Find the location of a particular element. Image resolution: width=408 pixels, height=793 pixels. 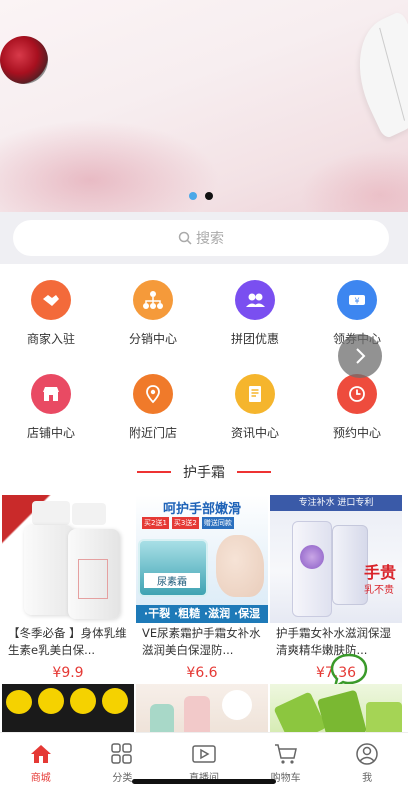

product-card: 【冬季必备 】身体乳维生素e乳美白保... ¥9.9 is located at coordinates (68, 588).